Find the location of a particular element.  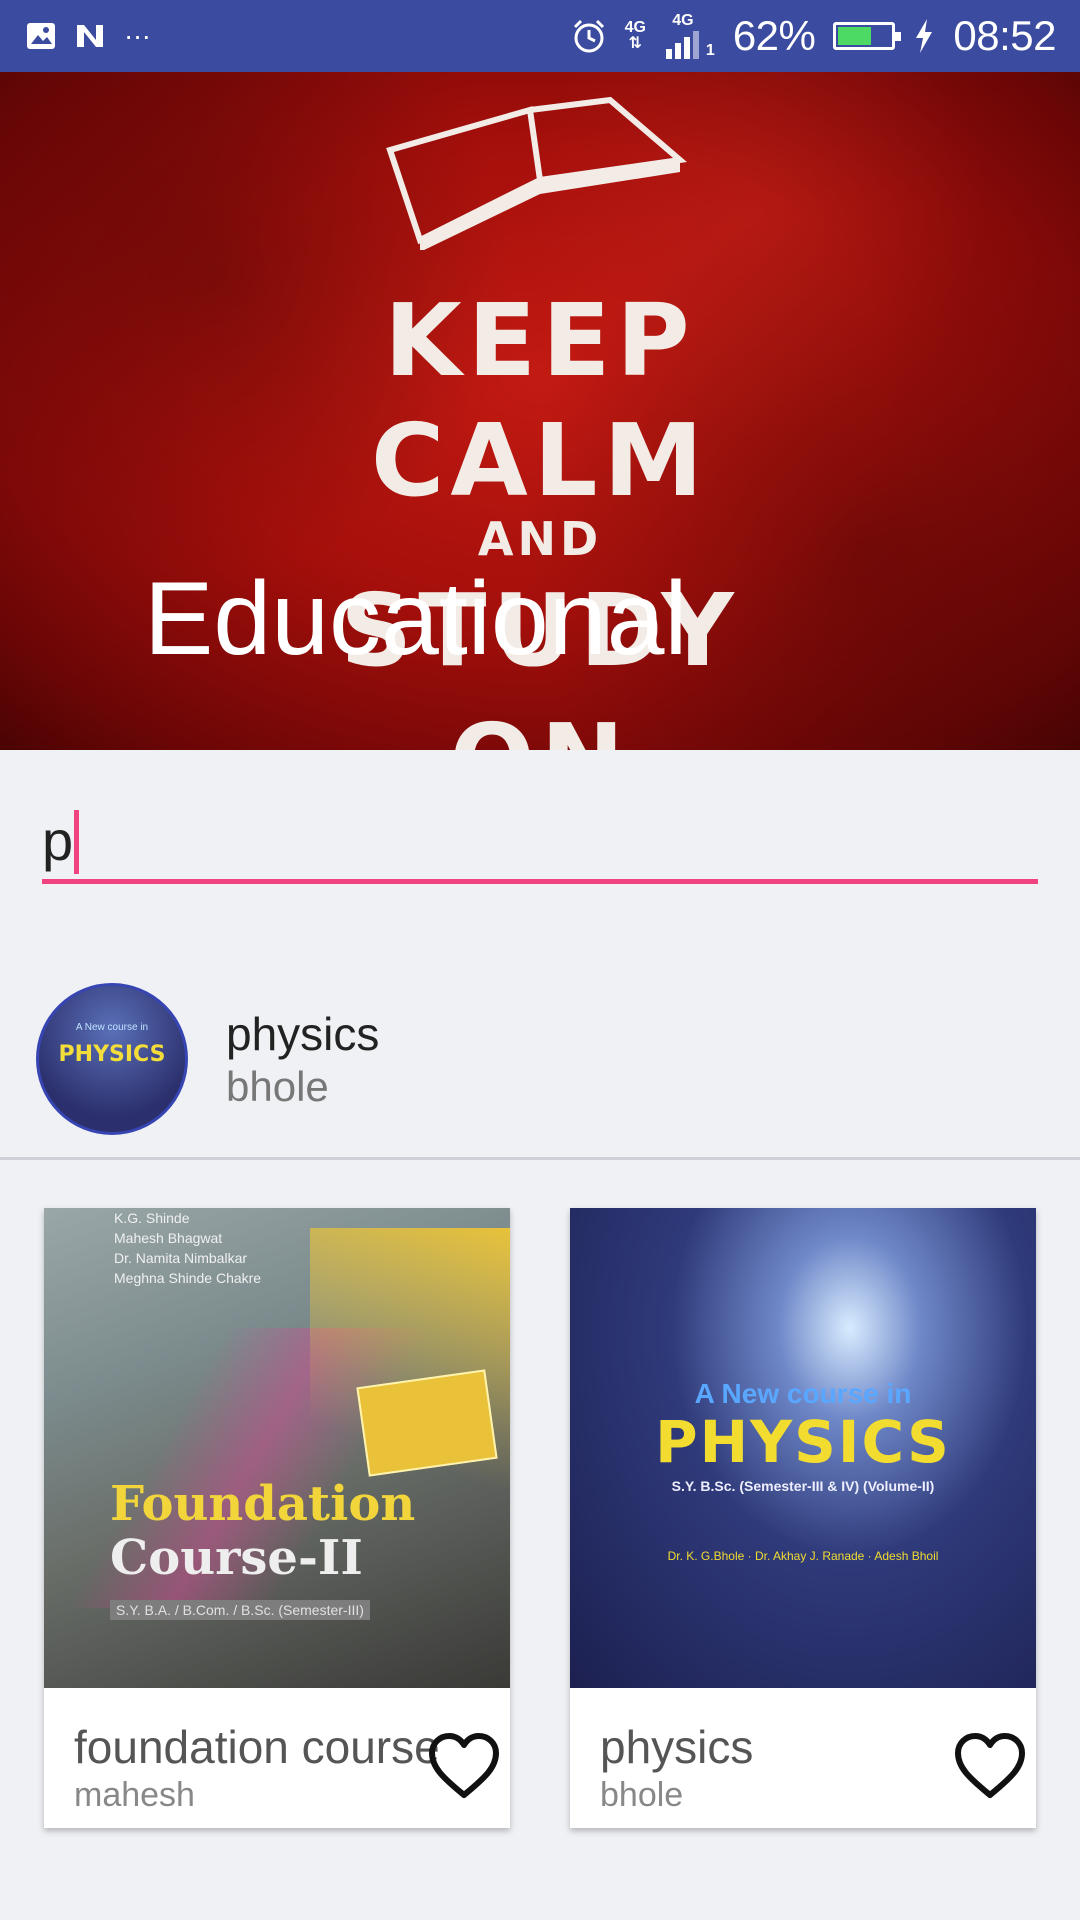

sim-index: 1 is located at coordinates (710, 50).